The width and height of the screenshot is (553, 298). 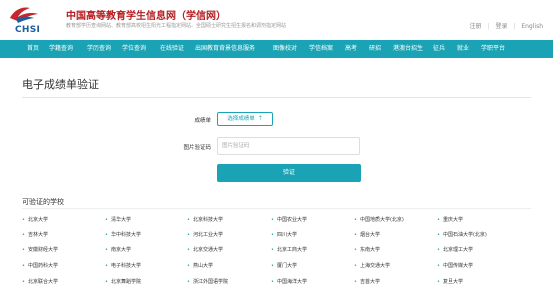 What do you see at coordinates (408, 49) in the screenshot?
I see `nav-item-hk-macau-tw: 港澳台招生` at bounding box center [408, 49].